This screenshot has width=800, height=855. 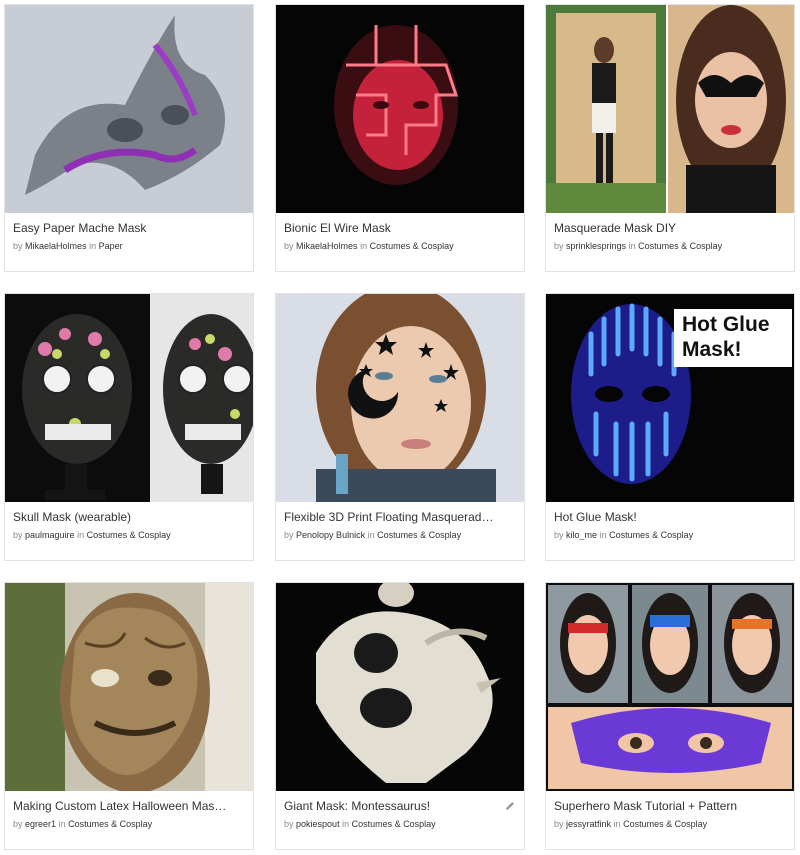 I want to click on category-link: Paper, so click(x=111, y=246).